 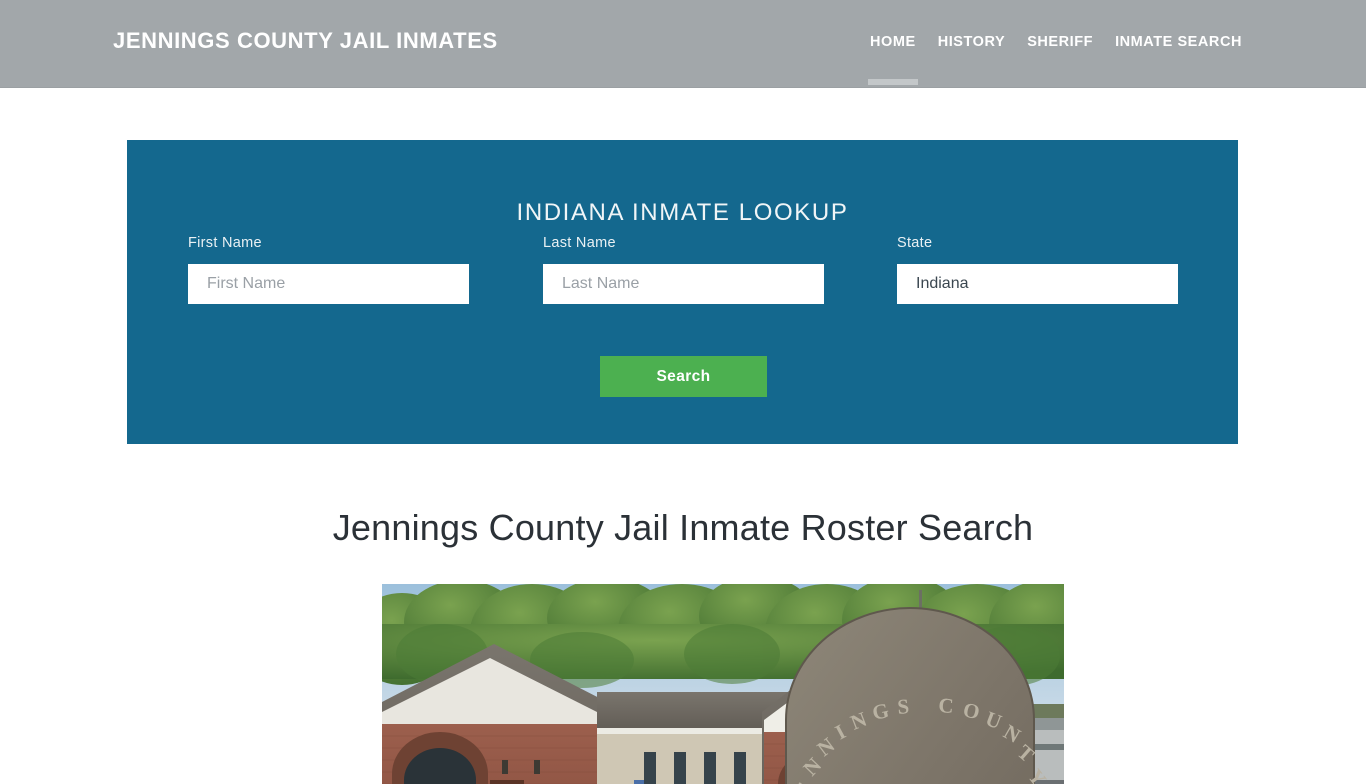 What do you see at coordinates (683, 376) in the screenshot?
I see `search-button: Search` at bounding box center [683, 376].